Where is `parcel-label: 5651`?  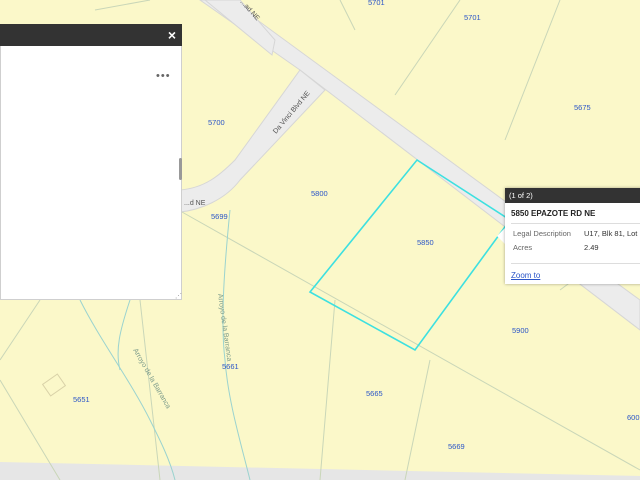
parcel-label: 5651 is located at coordinates (81, 399).